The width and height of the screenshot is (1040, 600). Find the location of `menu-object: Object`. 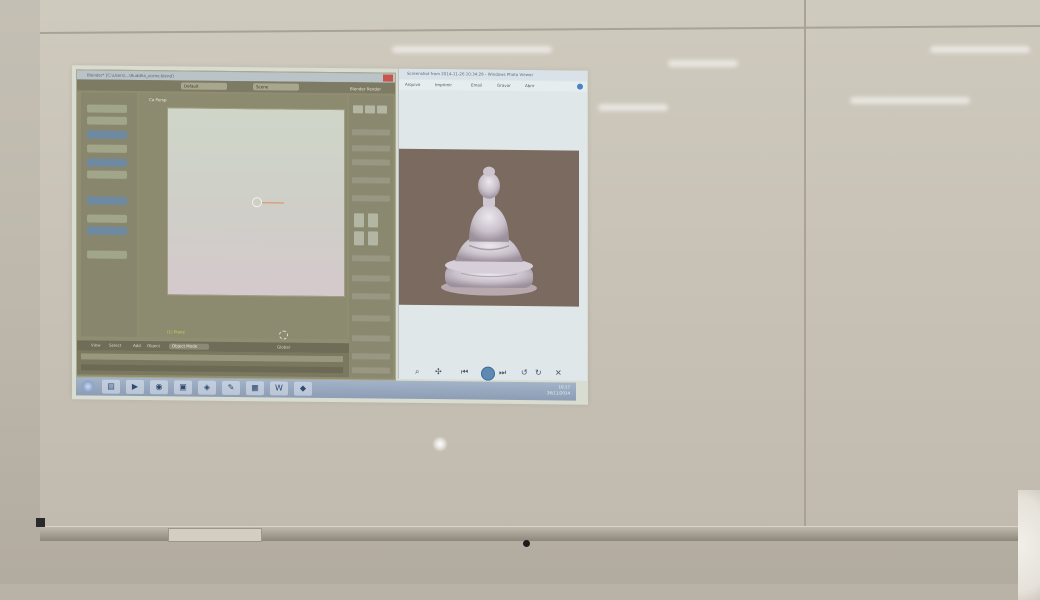

menu-object: Object is located at coordinates (153, 346).